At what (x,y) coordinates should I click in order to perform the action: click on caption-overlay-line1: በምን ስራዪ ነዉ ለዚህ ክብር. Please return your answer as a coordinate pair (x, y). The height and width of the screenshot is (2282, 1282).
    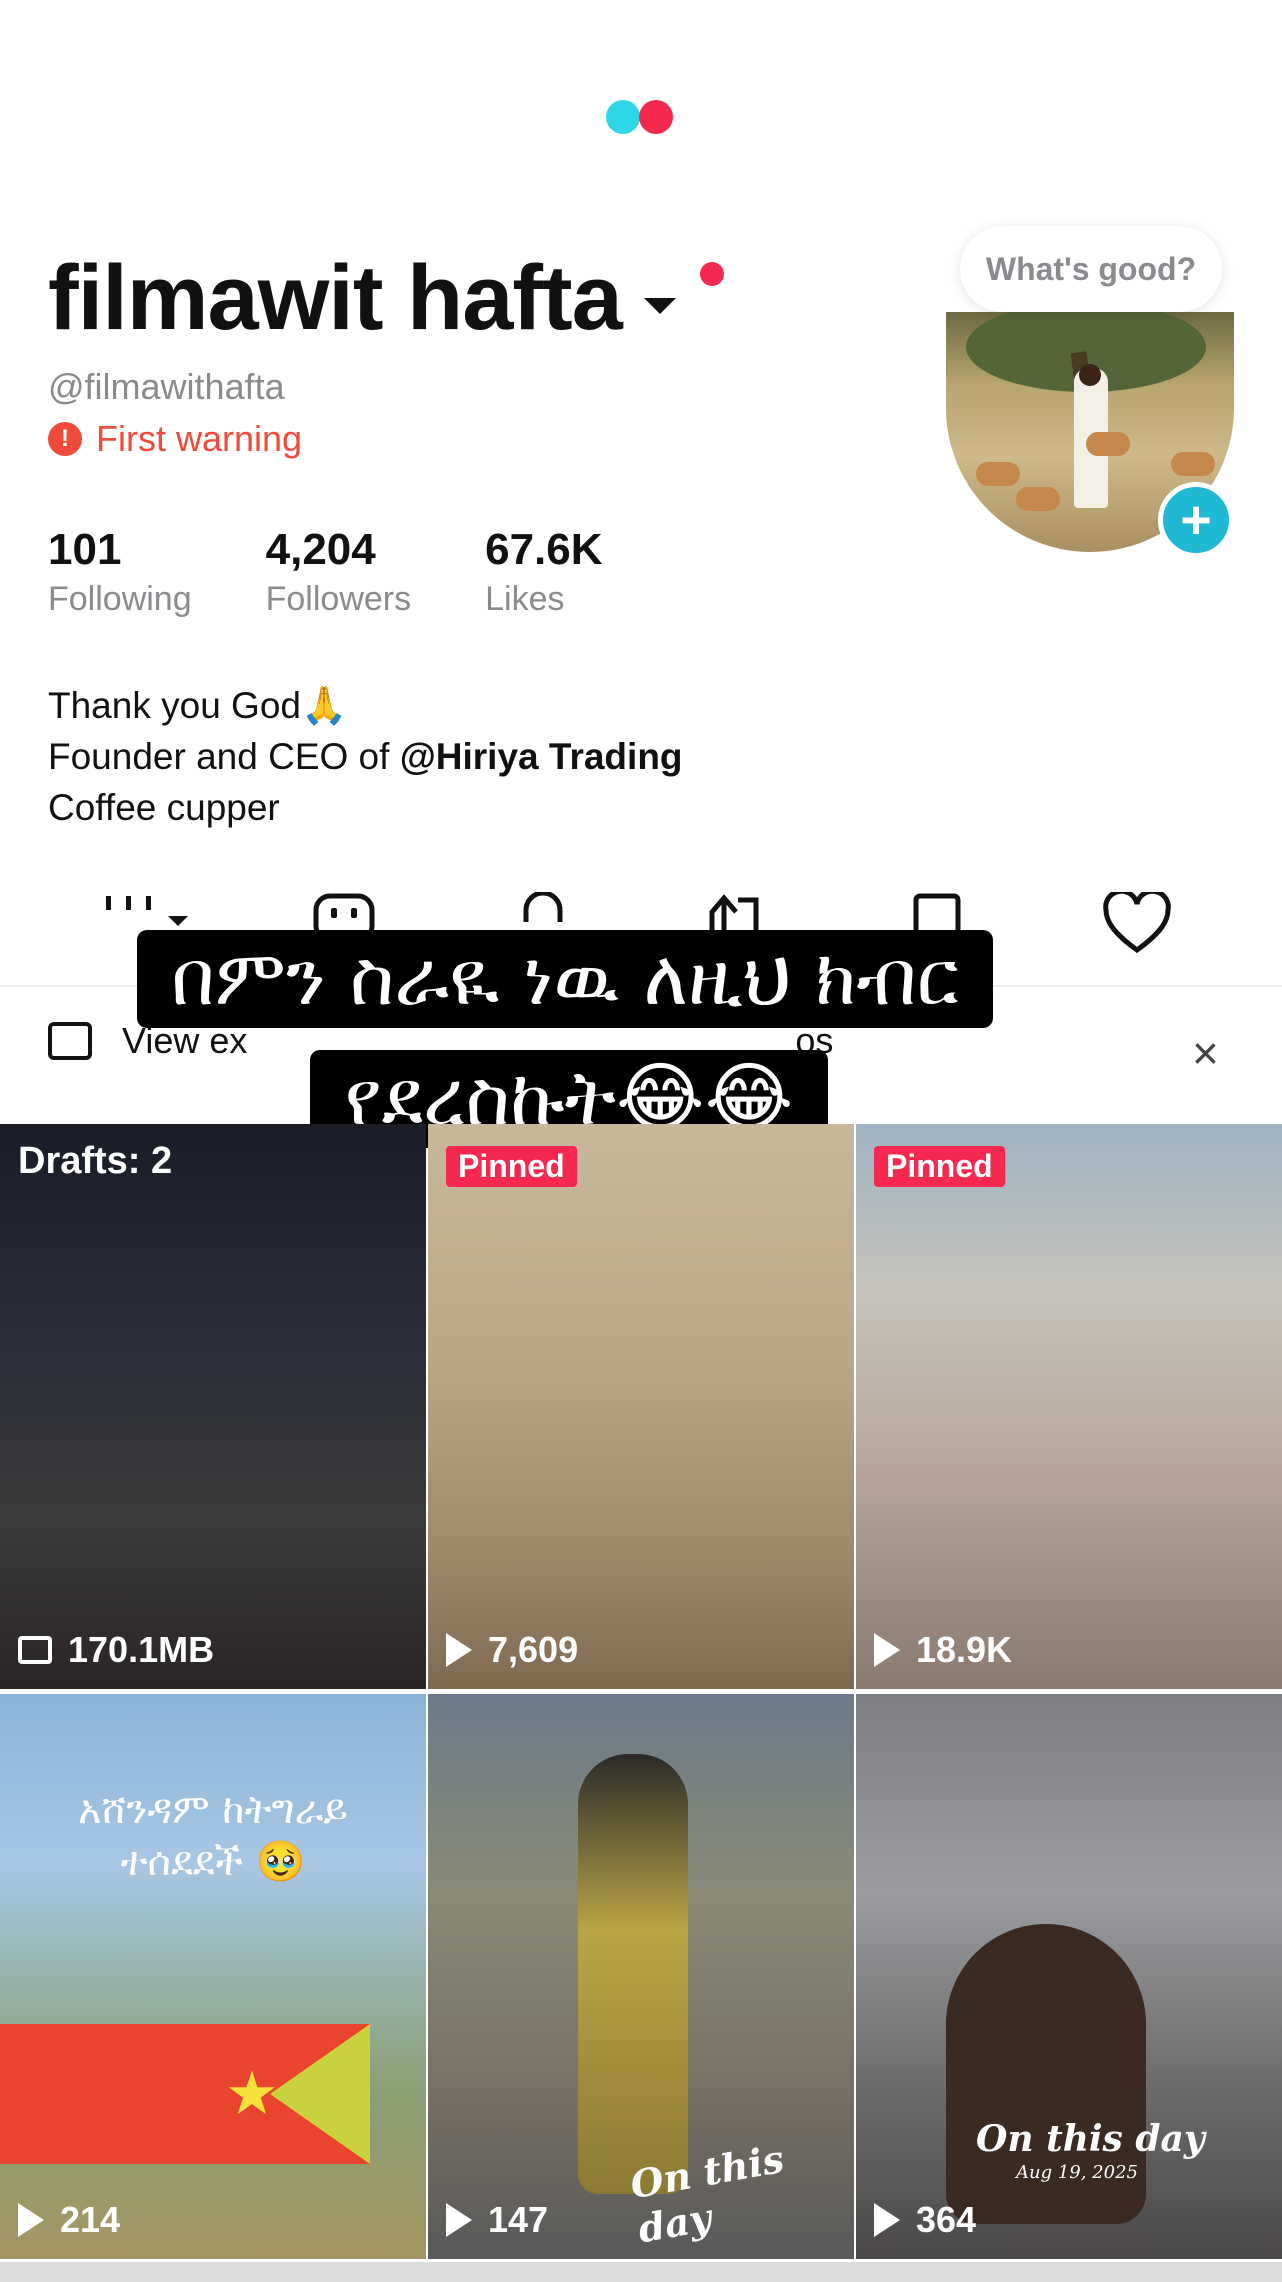
    Looking at the image, I should click on (603, 979).